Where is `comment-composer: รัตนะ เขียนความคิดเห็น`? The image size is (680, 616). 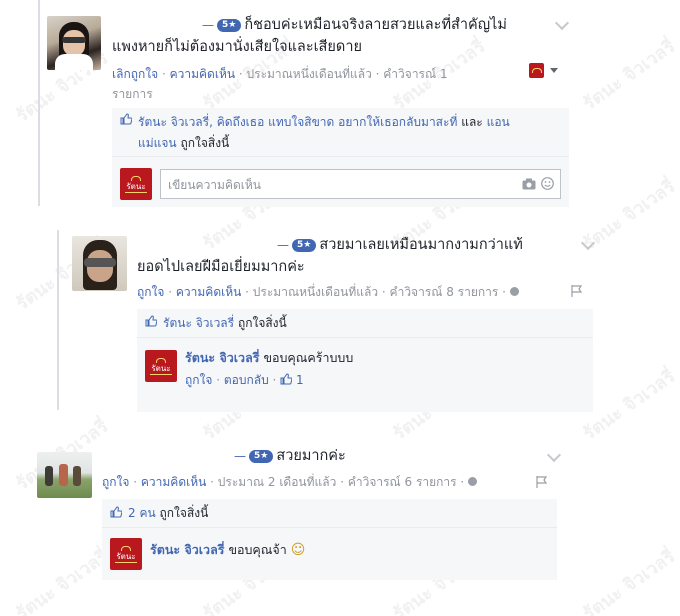
comment-composer: รัตนะ เขียนความคิดเห็น is located at coordinates (340, 182).